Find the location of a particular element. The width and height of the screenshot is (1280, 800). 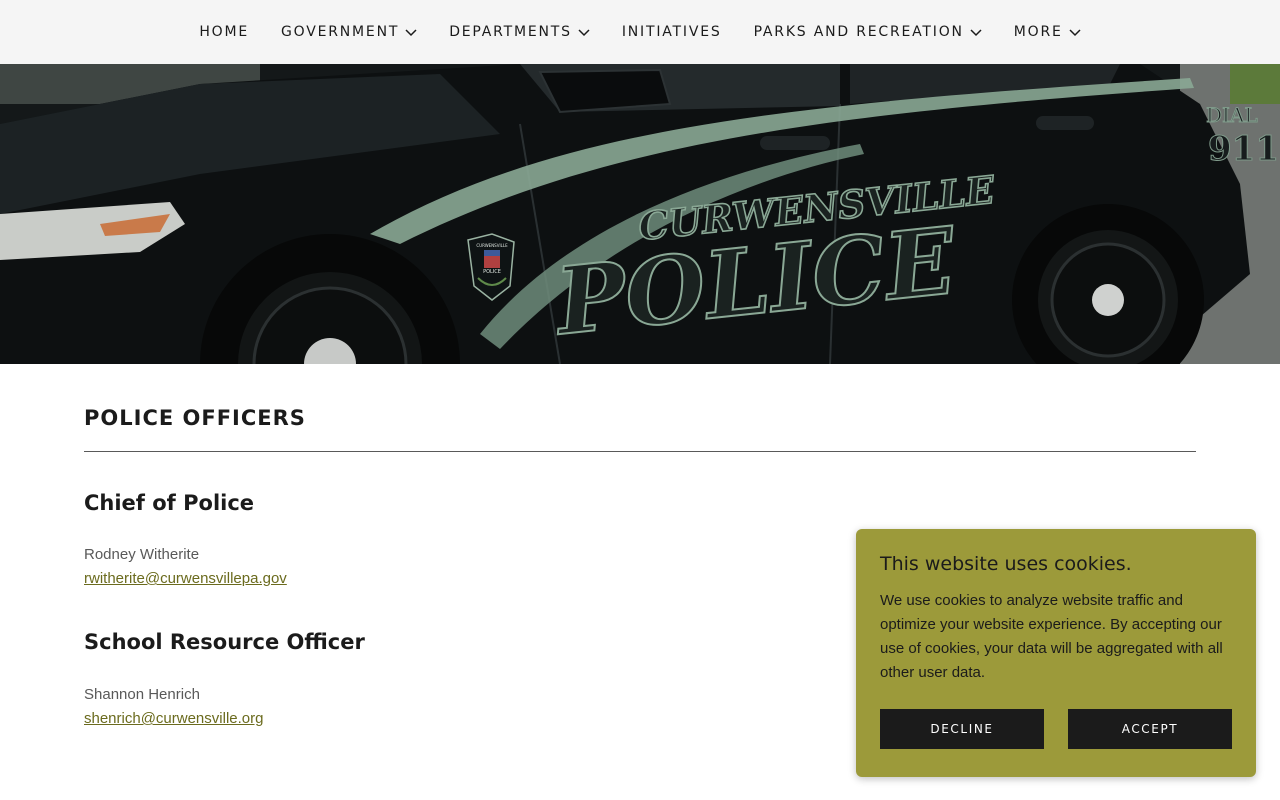

decline-button: DECLINE is located at coordinates (962, 729).